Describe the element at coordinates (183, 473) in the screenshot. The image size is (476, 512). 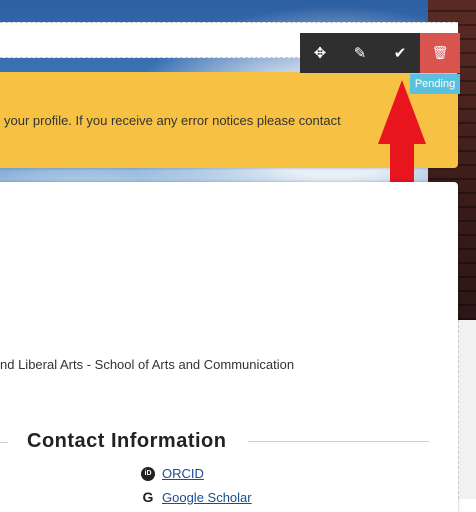
I see `orcid-link: ORCID` at that location.